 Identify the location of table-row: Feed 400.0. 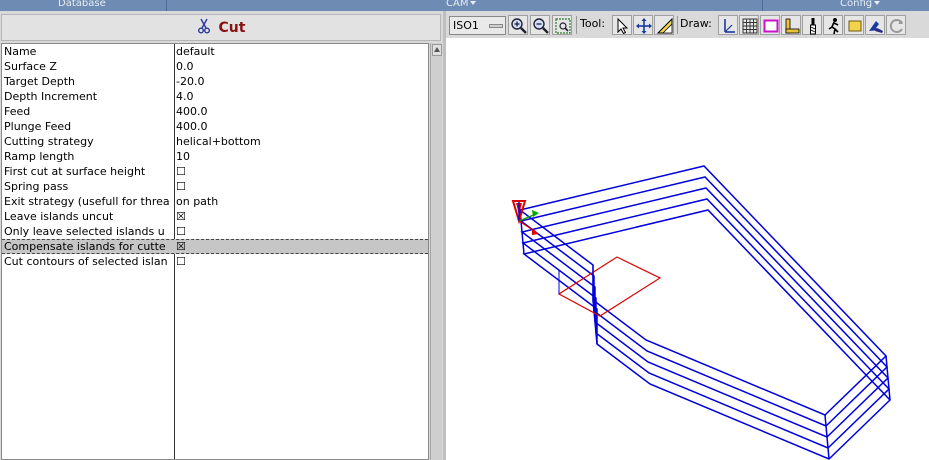
(215, 111).